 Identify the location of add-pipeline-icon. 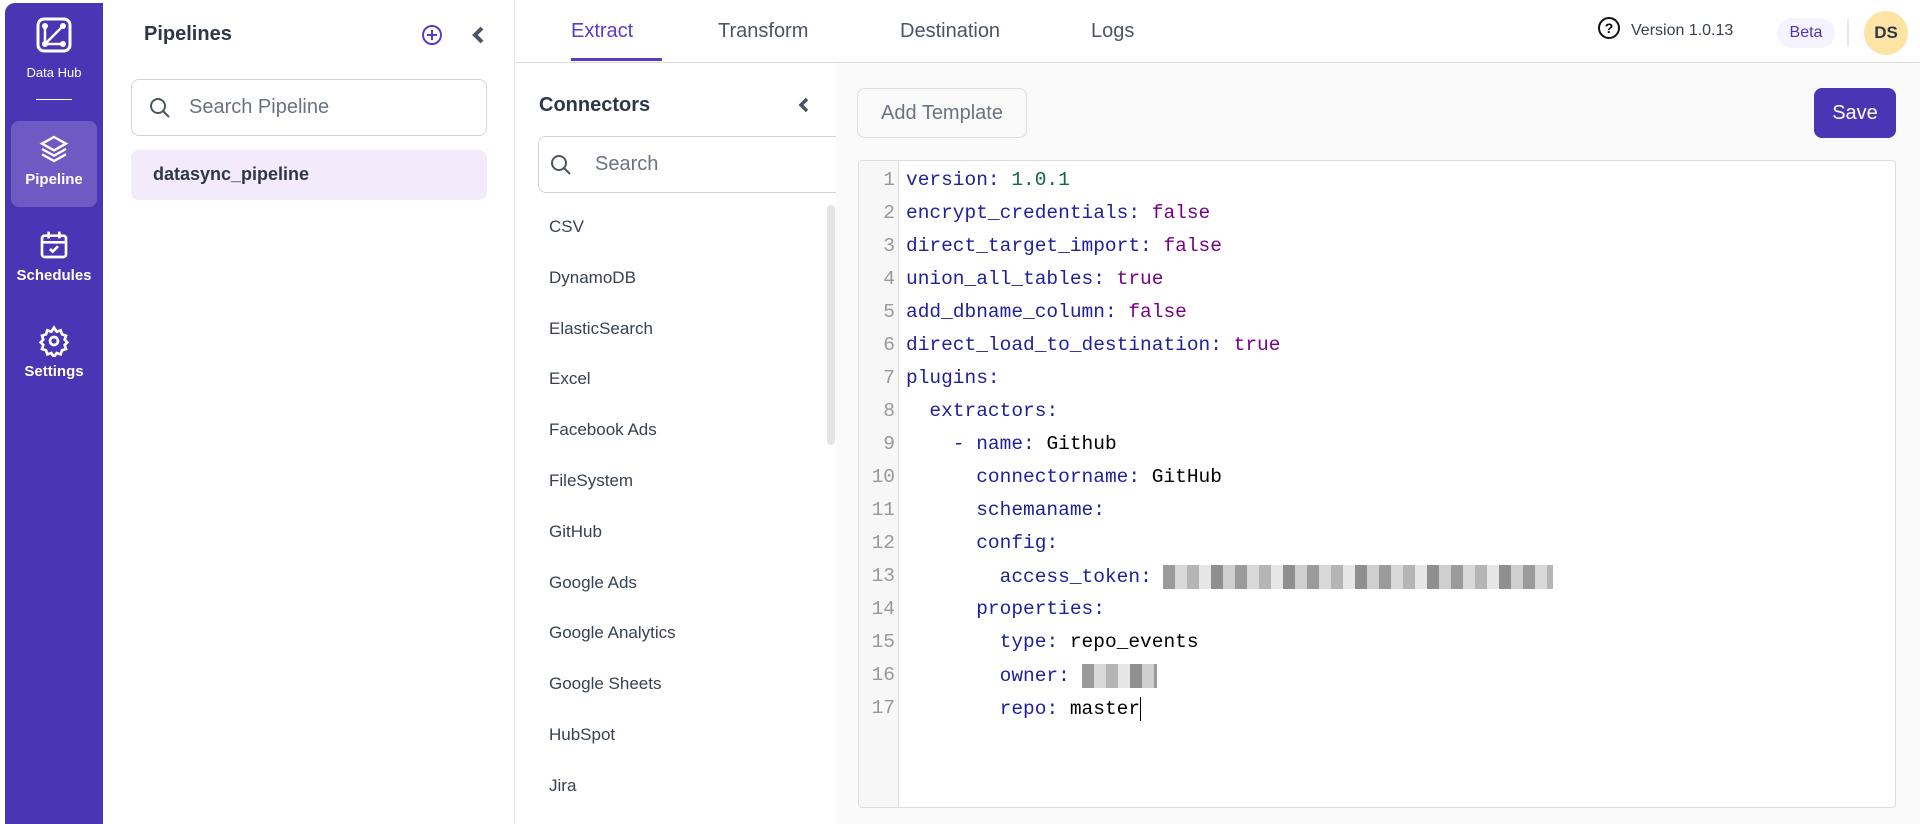
(432, 35).